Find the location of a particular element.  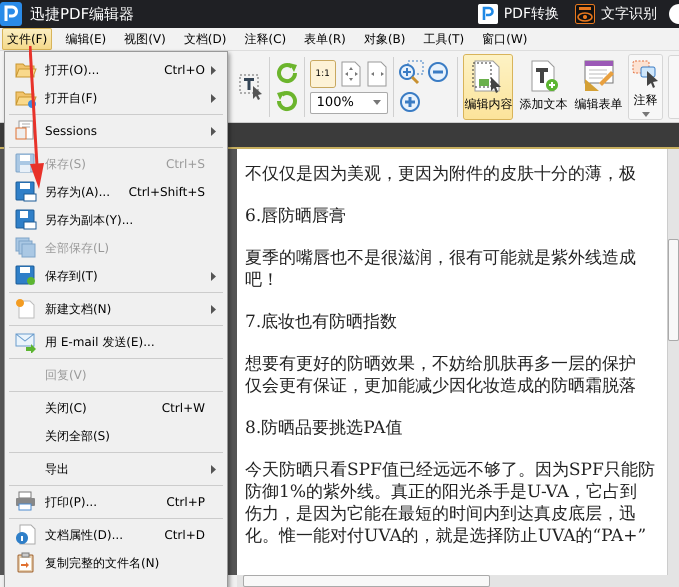

app-logo-icon is located at coordinates (11, 14).